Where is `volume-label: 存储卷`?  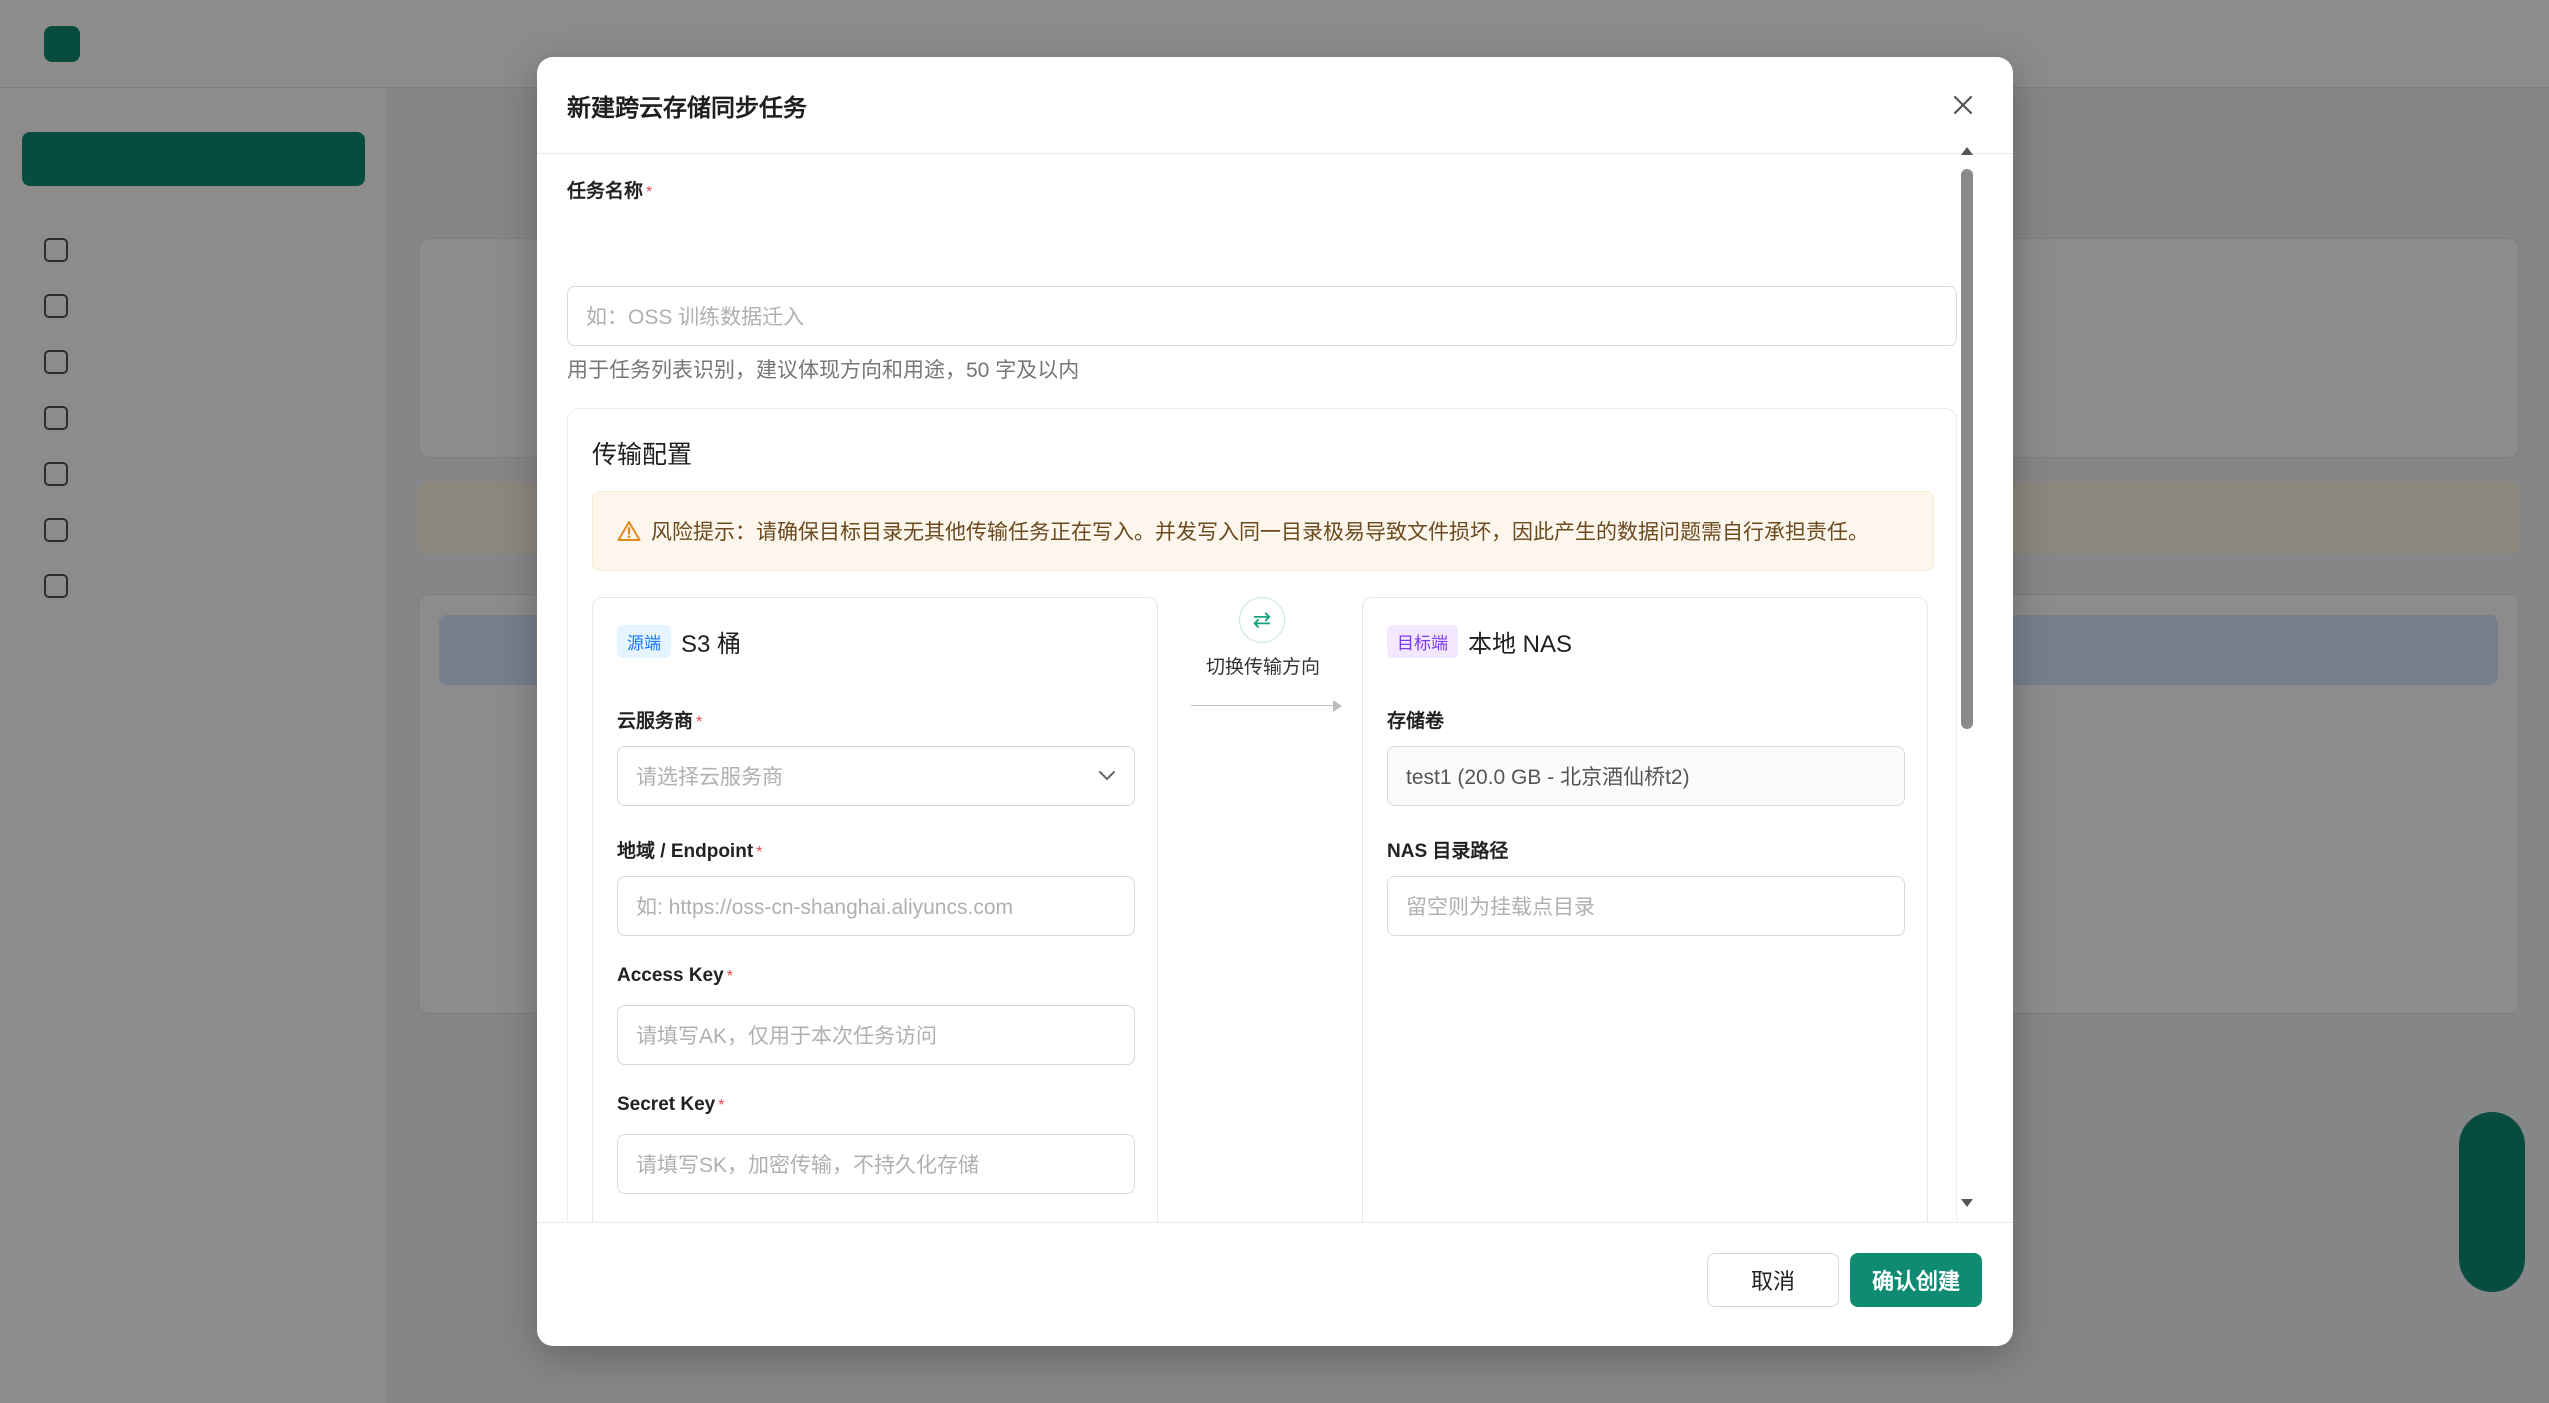
volume-label: 存储卷 is located at coordinates (1416, 721).